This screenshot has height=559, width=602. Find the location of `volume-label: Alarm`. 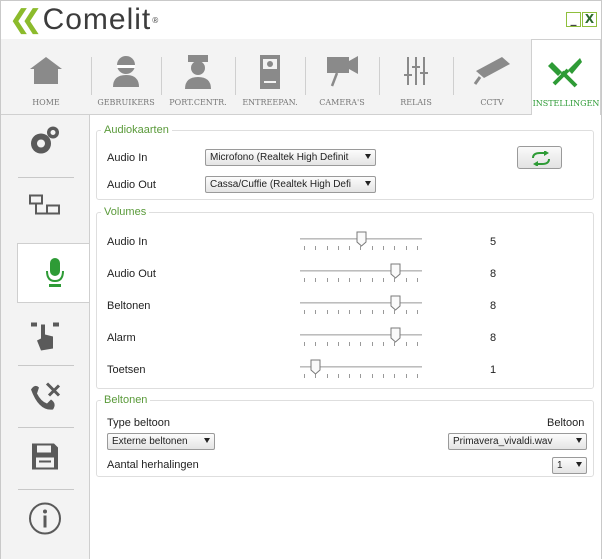

volume-label: Alarm is located at coordinates (121, 338).